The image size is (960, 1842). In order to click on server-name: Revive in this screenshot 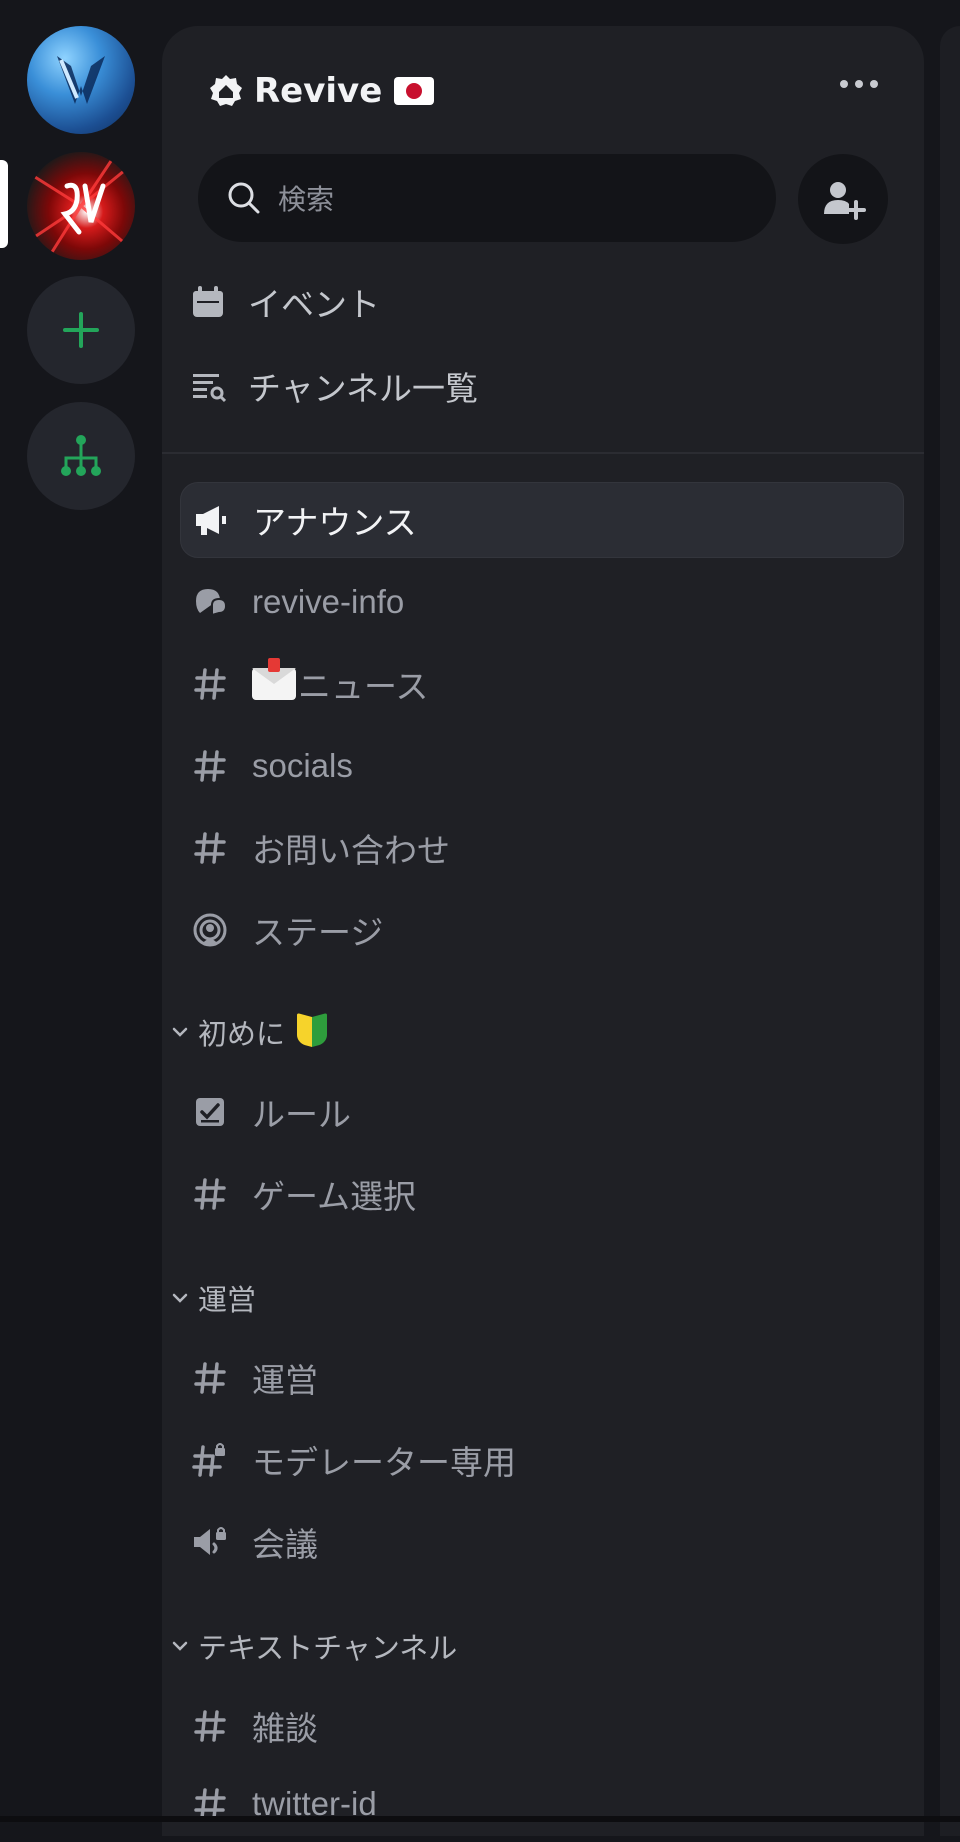, I will do `click(318, 91)`.